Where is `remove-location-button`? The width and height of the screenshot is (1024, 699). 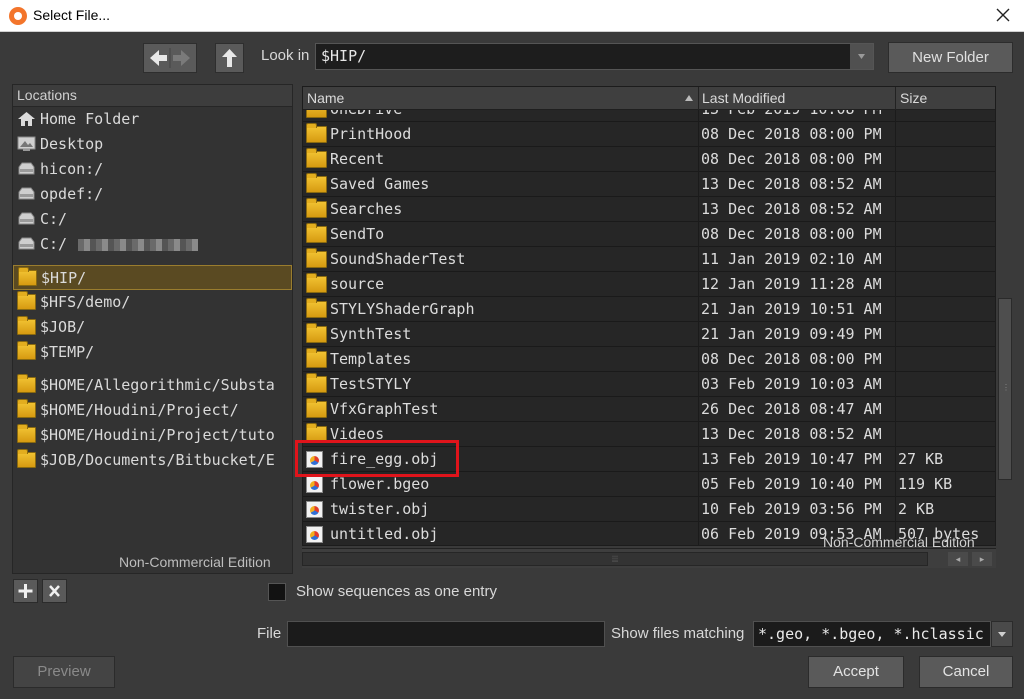 remove-location-button is located at coordinates (54, 591).